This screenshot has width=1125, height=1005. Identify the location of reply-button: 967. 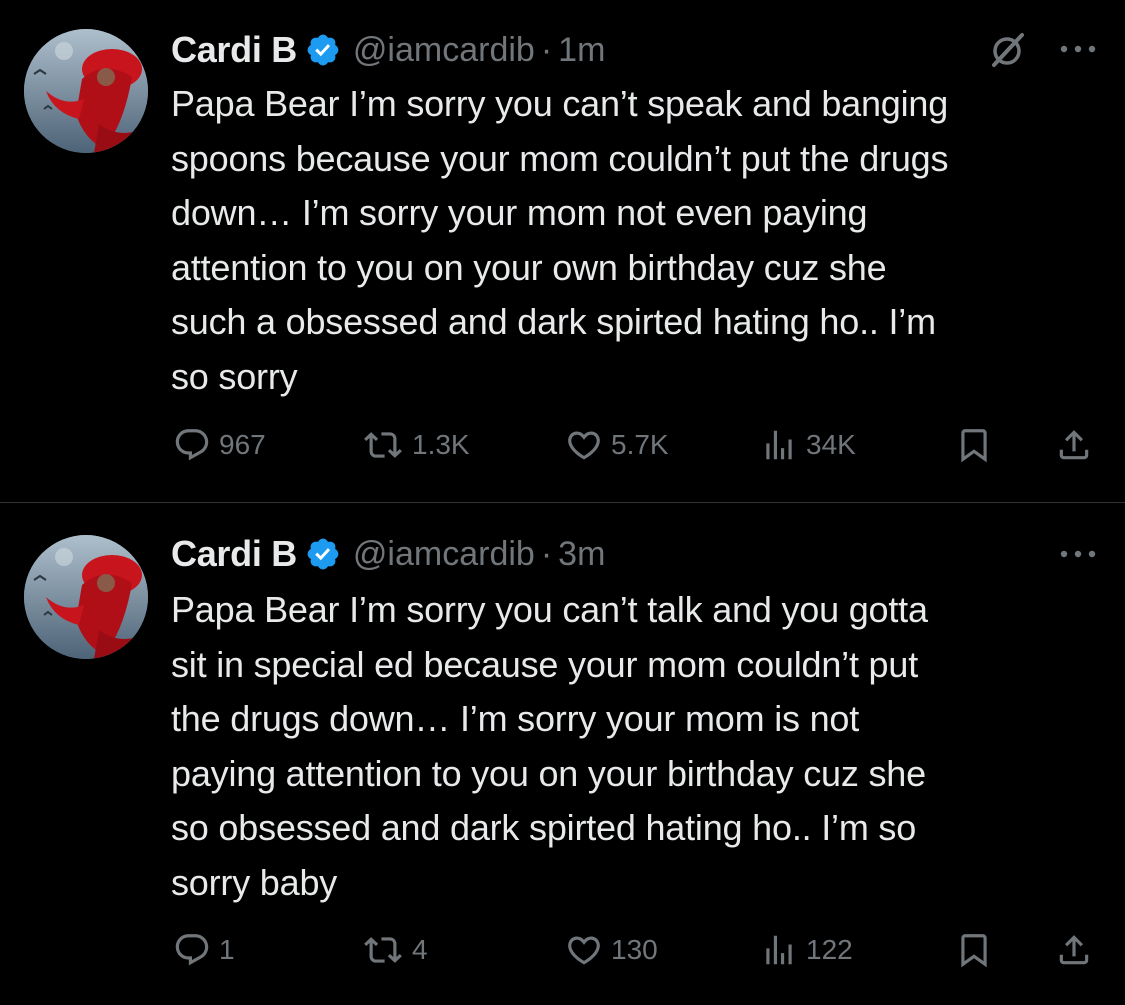
(219, 445).